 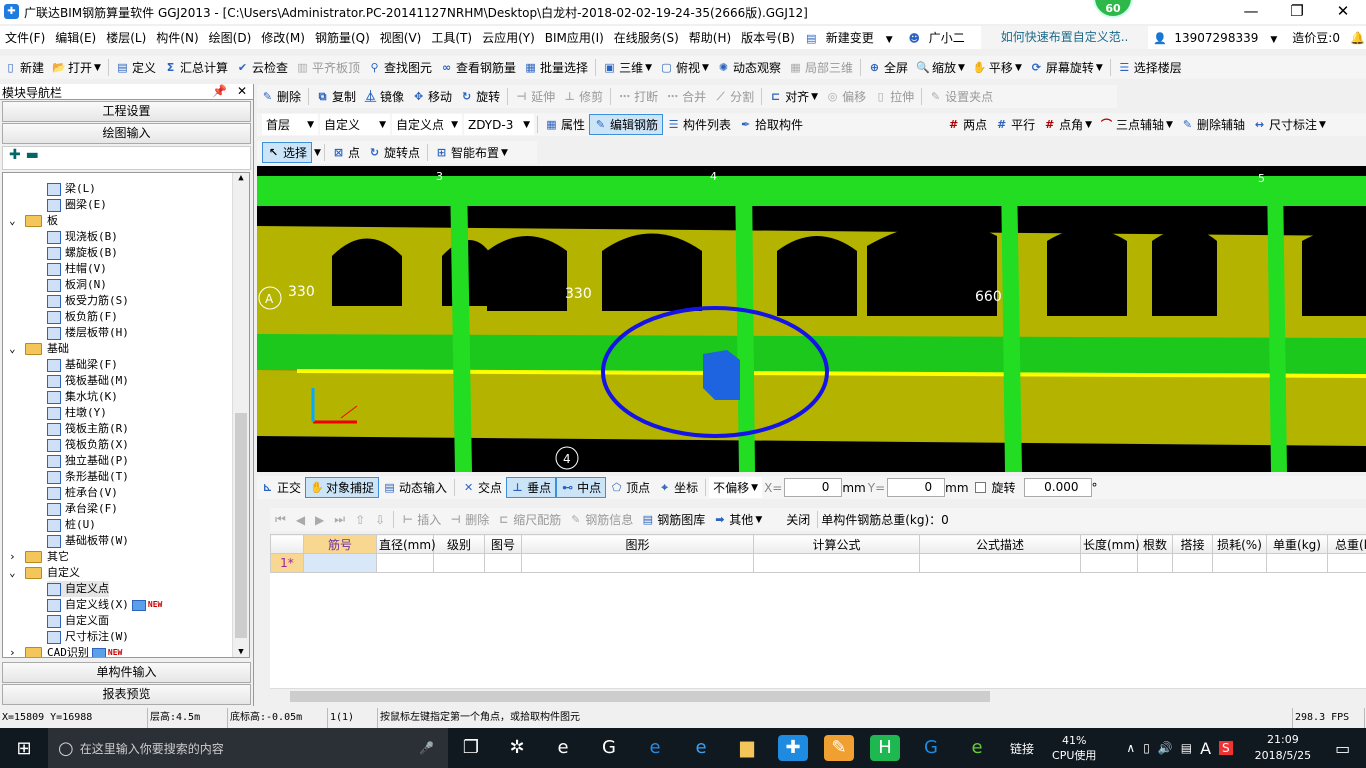 I want to click on tree-item: 楼层板带(H), so click(x=88, y=333).